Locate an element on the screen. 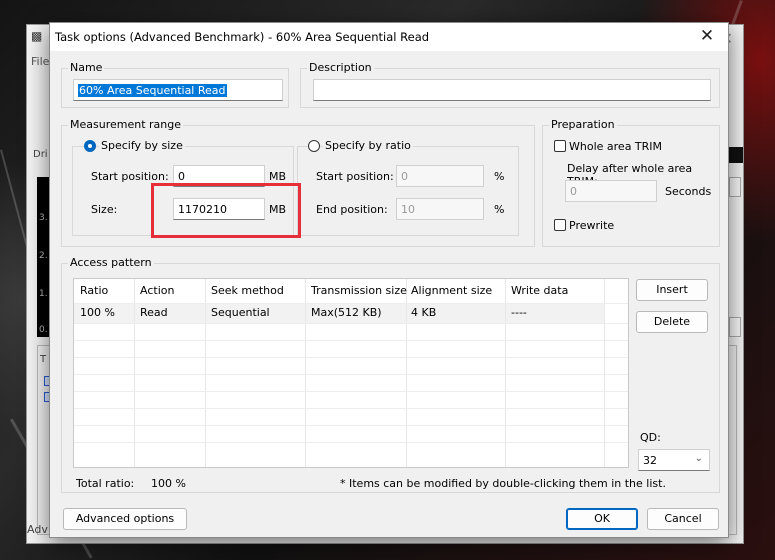  specify-by-ratio-label: Specify by ratio is located at coordinates (368, 145).